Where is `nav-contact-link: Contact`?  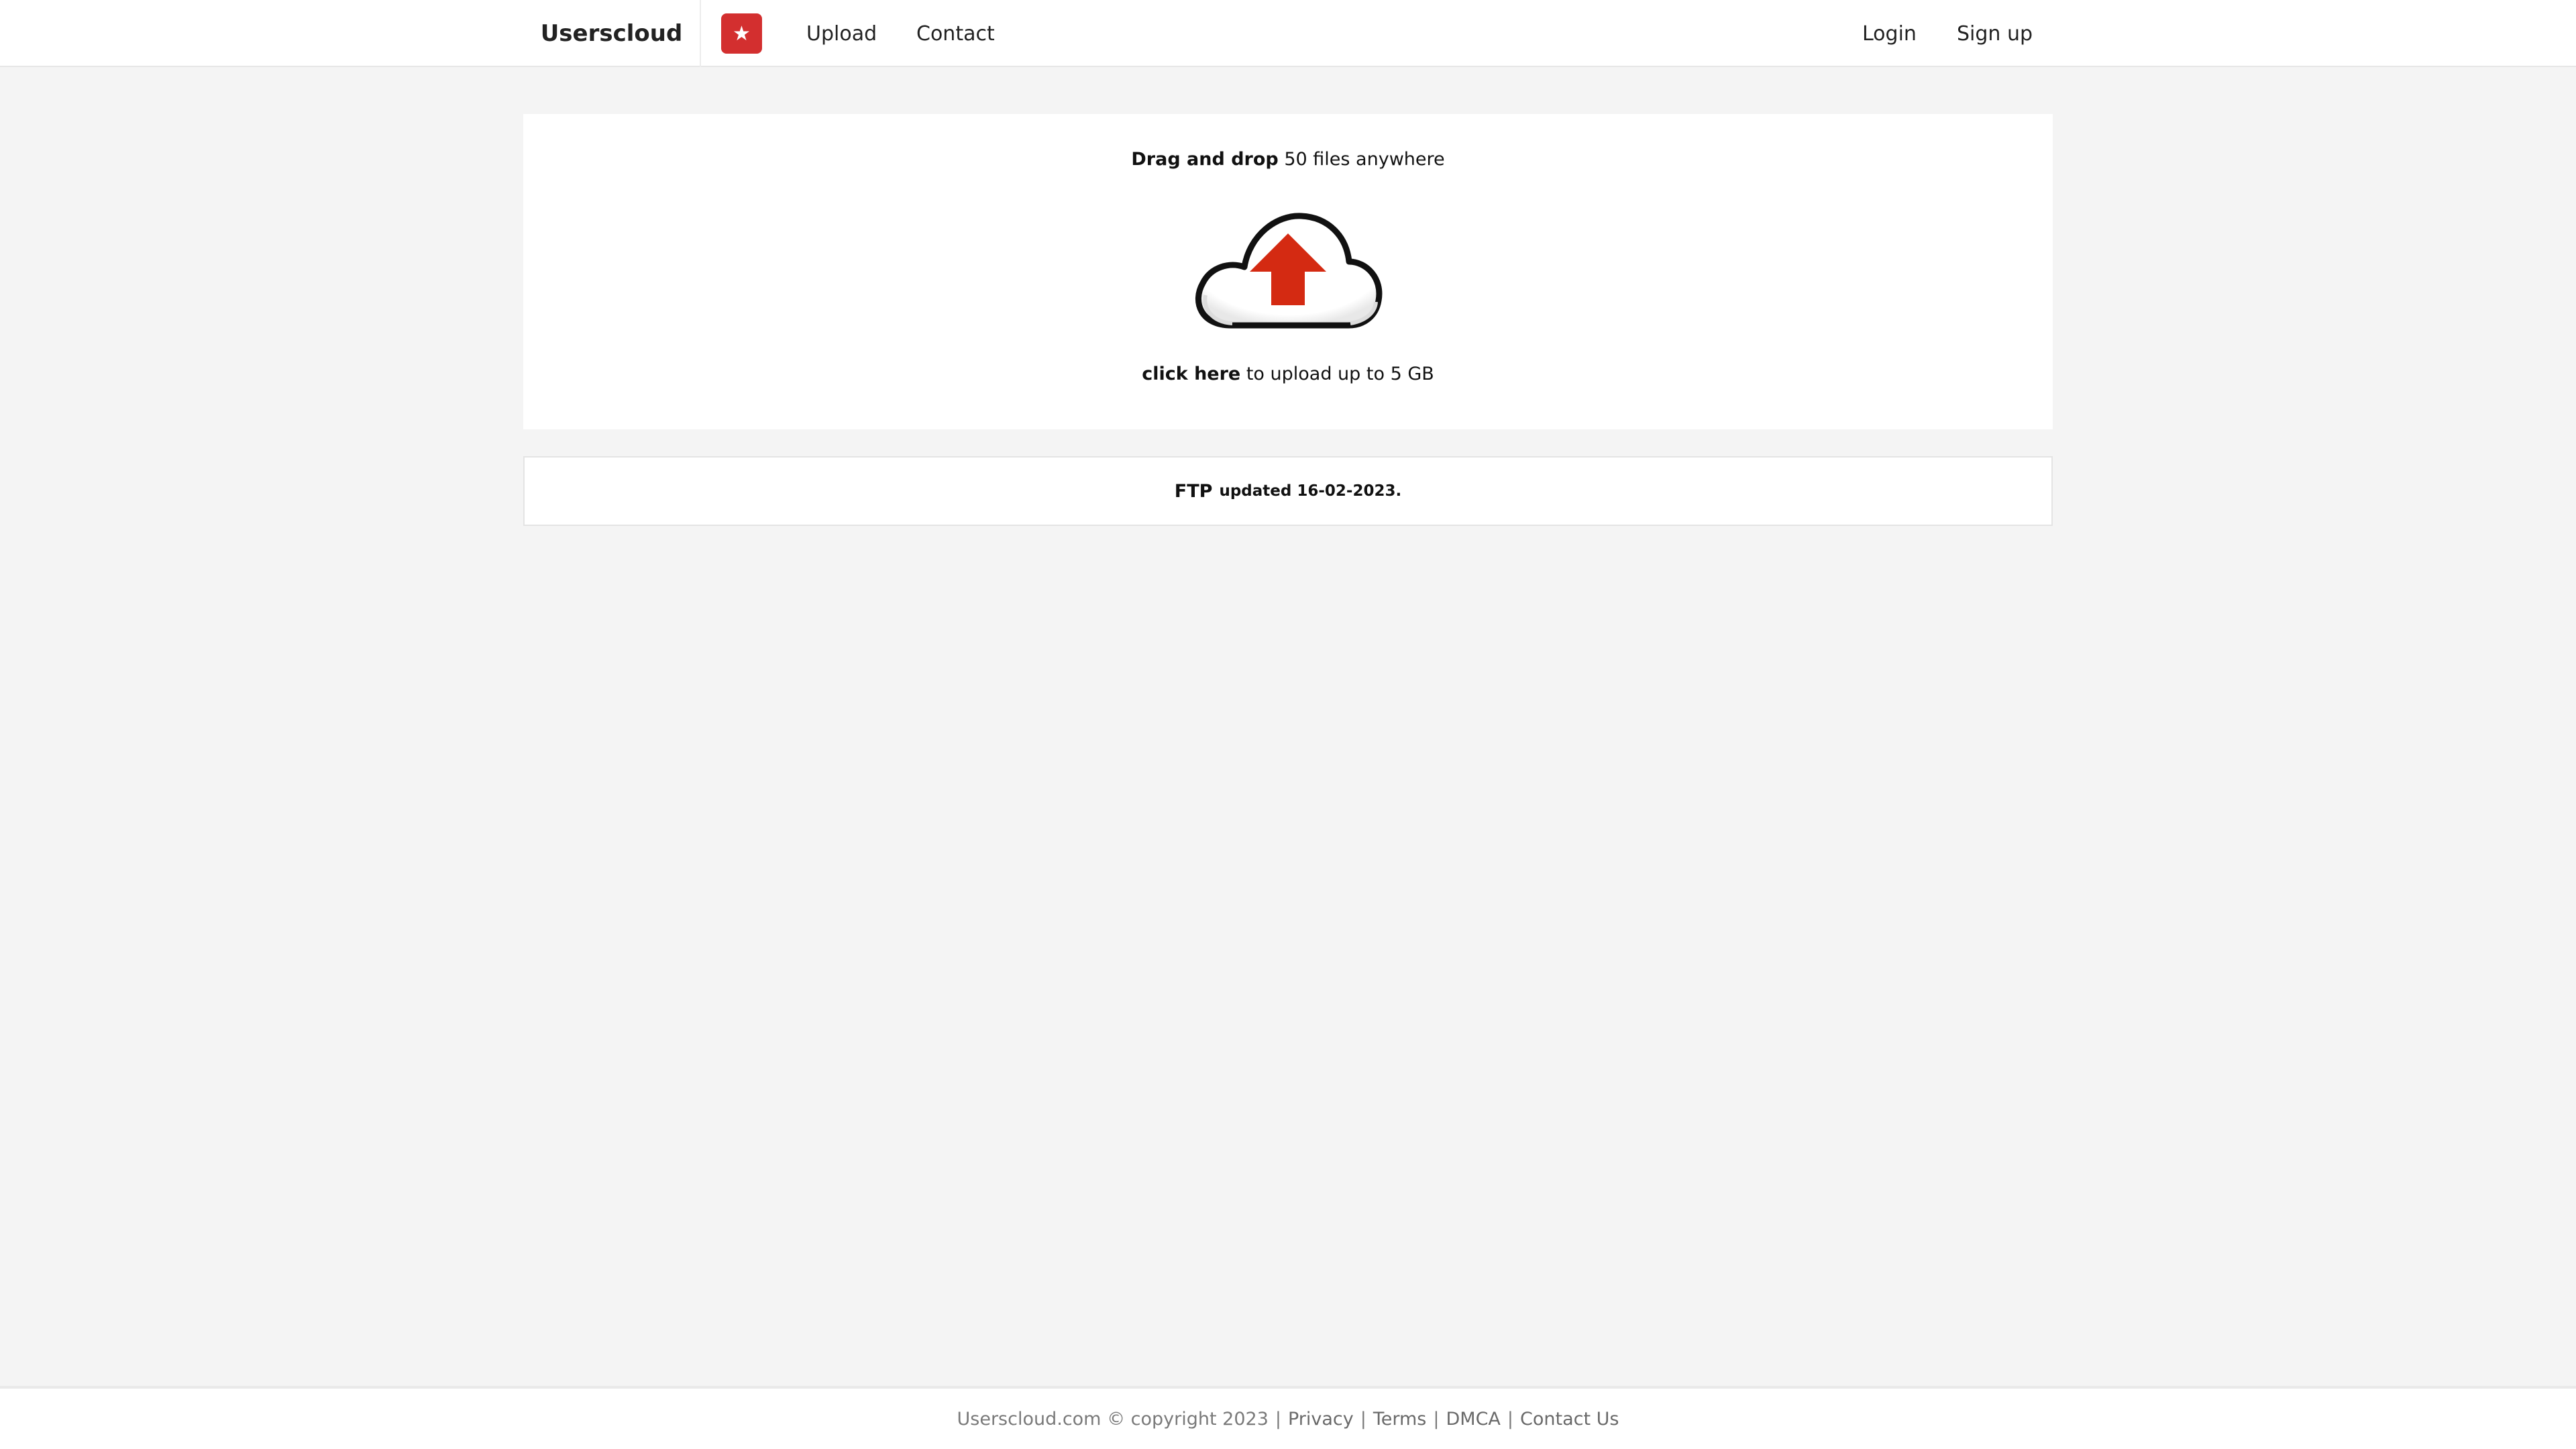
nav-contact-link: Contact is located at coordinates (955, 33).